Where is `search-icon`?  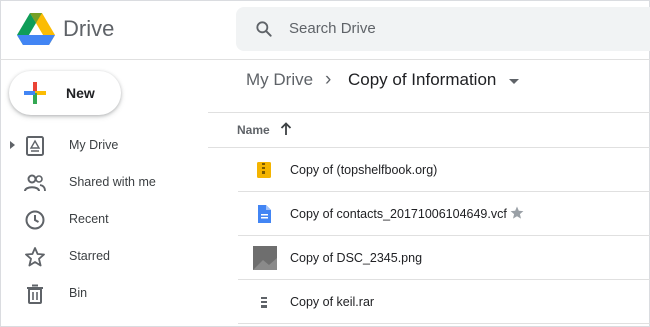 search-icon is located at coordinates (264, 29).